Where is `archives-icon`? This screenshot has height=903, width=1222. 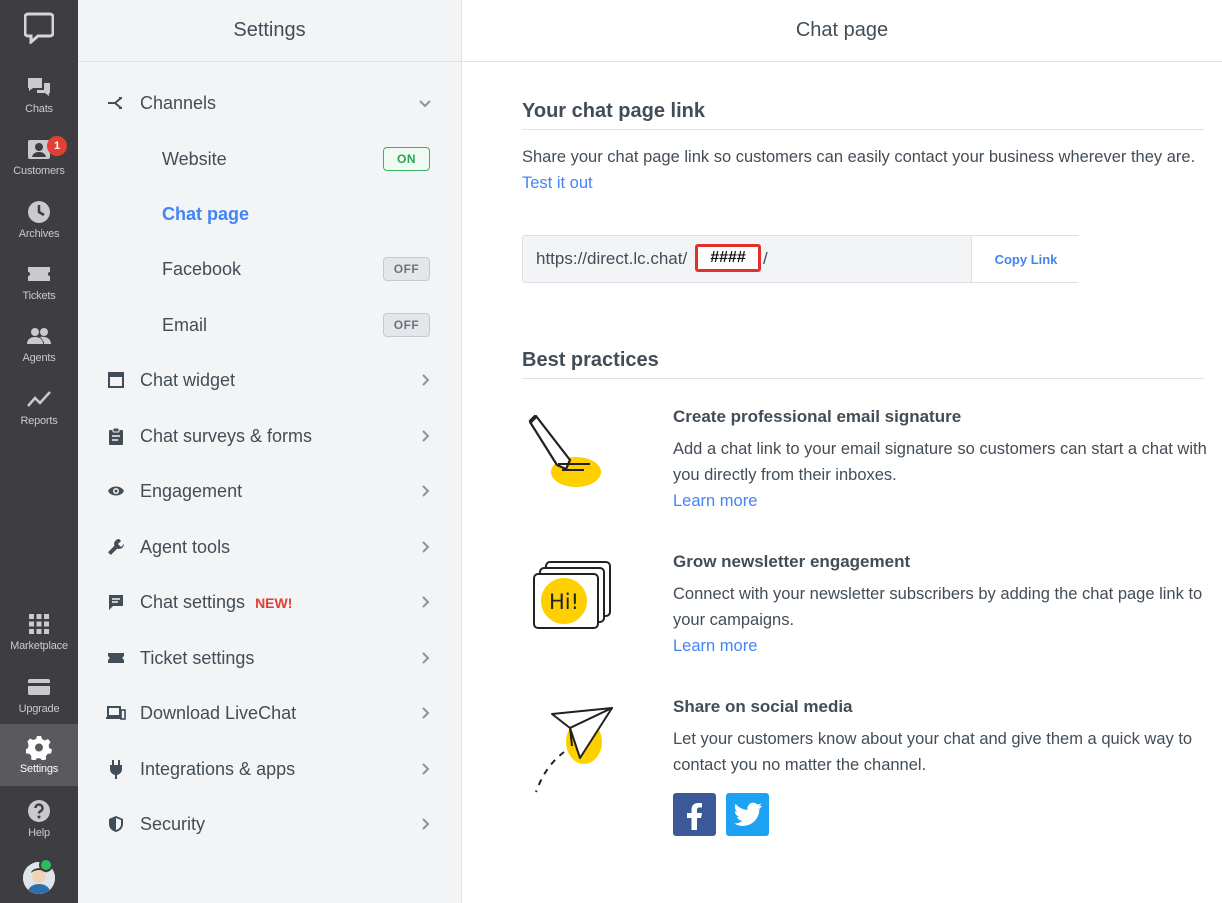 archives-icon is located at coordinates (39, 212).